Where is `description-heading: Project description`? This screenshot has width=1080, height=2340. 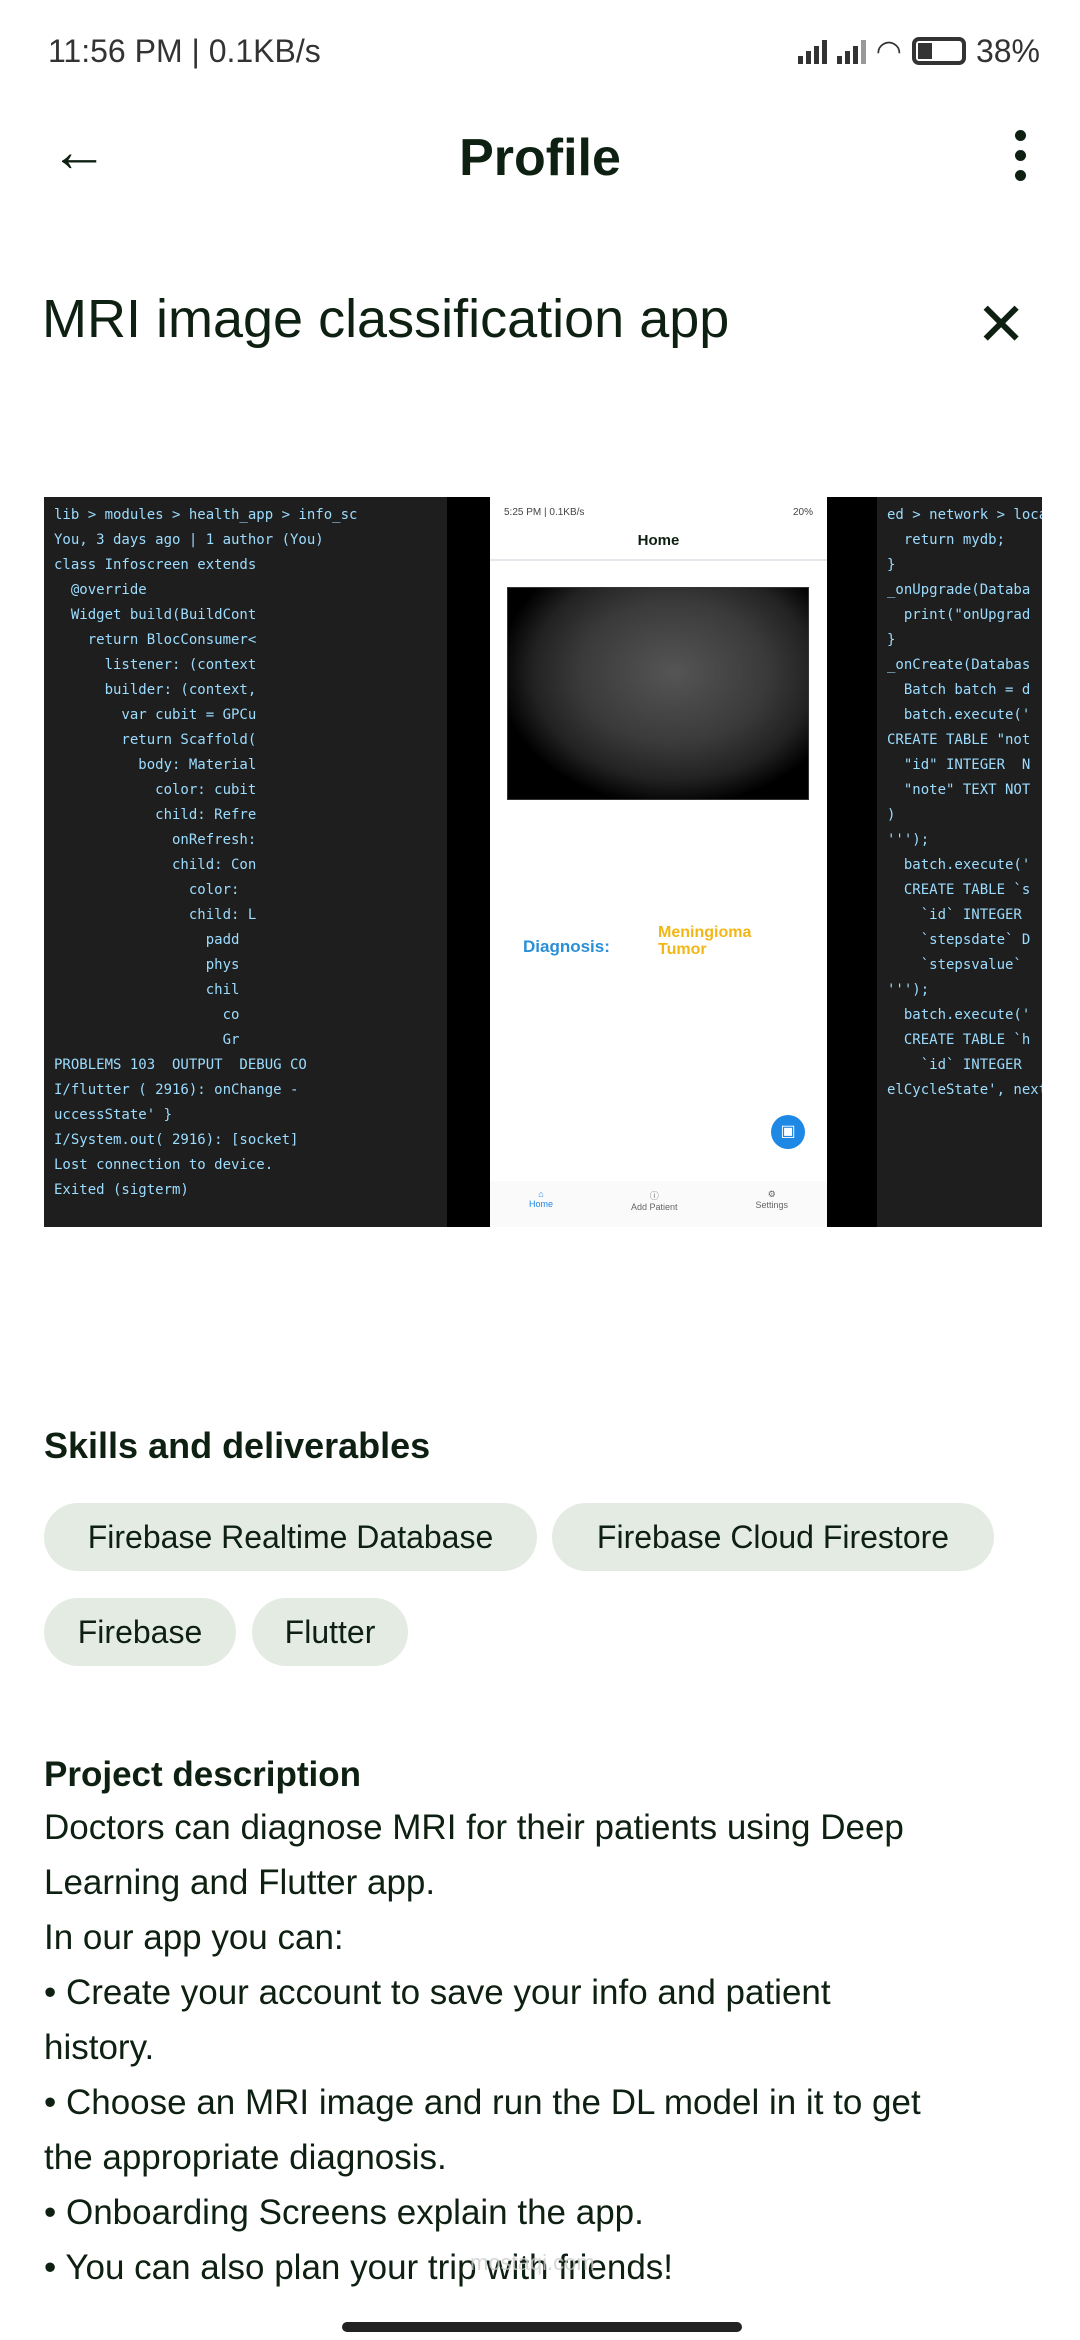 description-heading: Project description is located at coordinates (203, 1774).